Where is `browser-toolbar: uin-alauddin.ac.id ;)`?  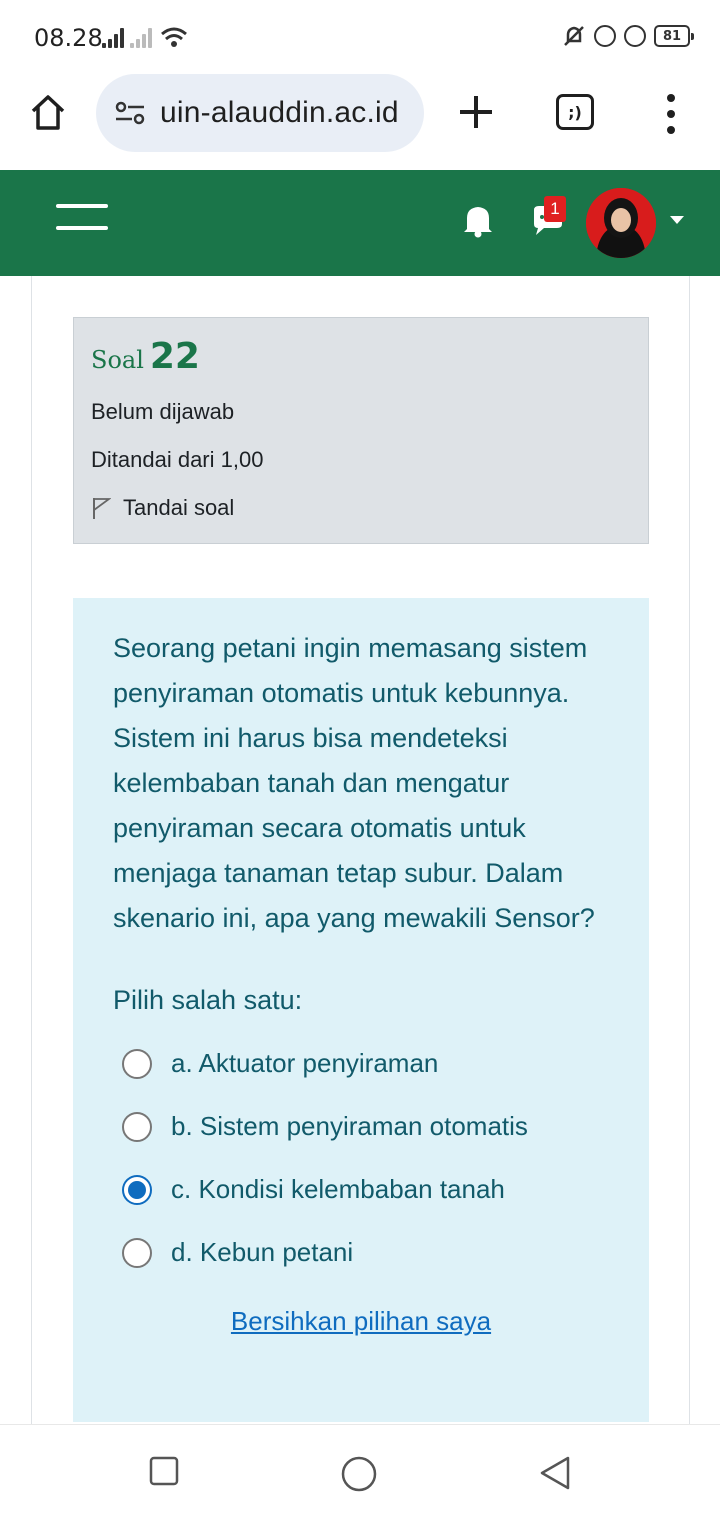
browser-toolbar: uin-alauddin.ac.id ;) is located at coordinates (360, 121).